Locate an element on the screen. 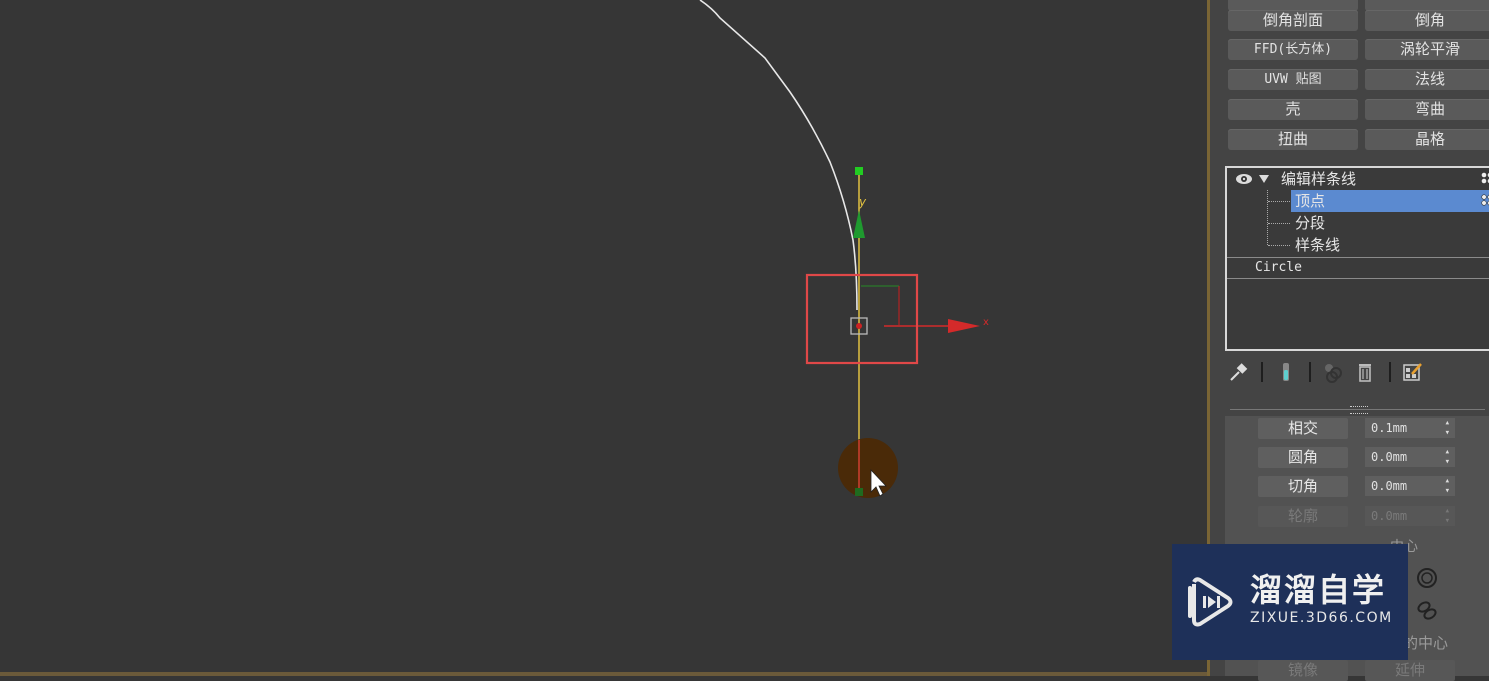  center-label: 的中心 is located at coordinates (1426, 643).